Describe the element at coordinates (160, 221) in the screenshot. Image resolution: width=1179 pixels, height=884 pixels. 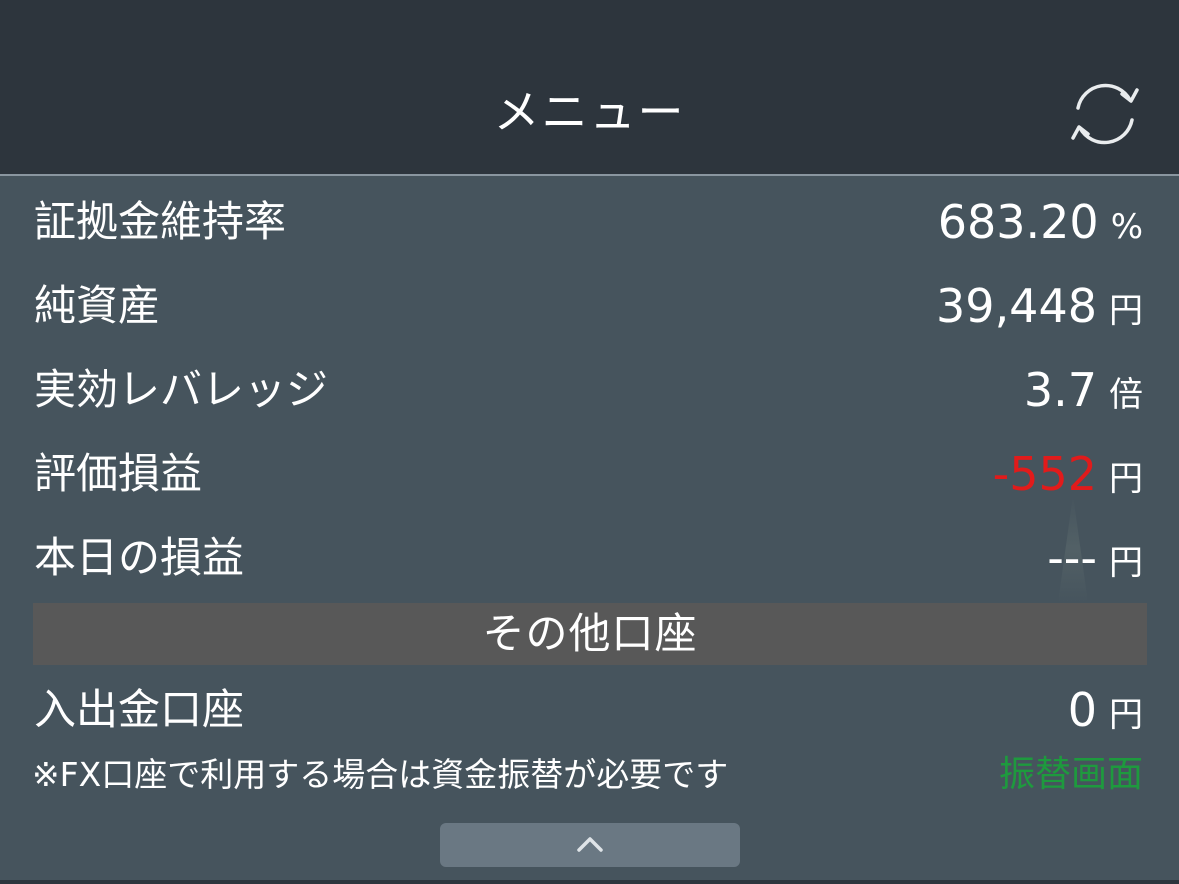
I see `margin-ratio-label: 証拠金維持率` at that location.